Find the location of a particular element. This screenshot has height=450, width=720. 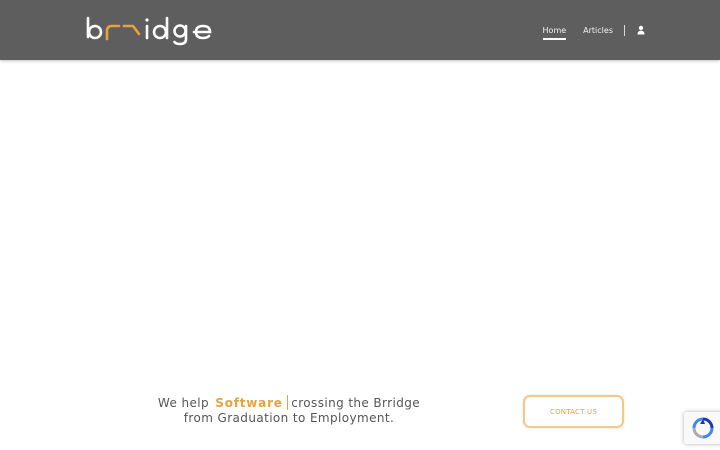

user-icon is located at coordinates (641, 30).